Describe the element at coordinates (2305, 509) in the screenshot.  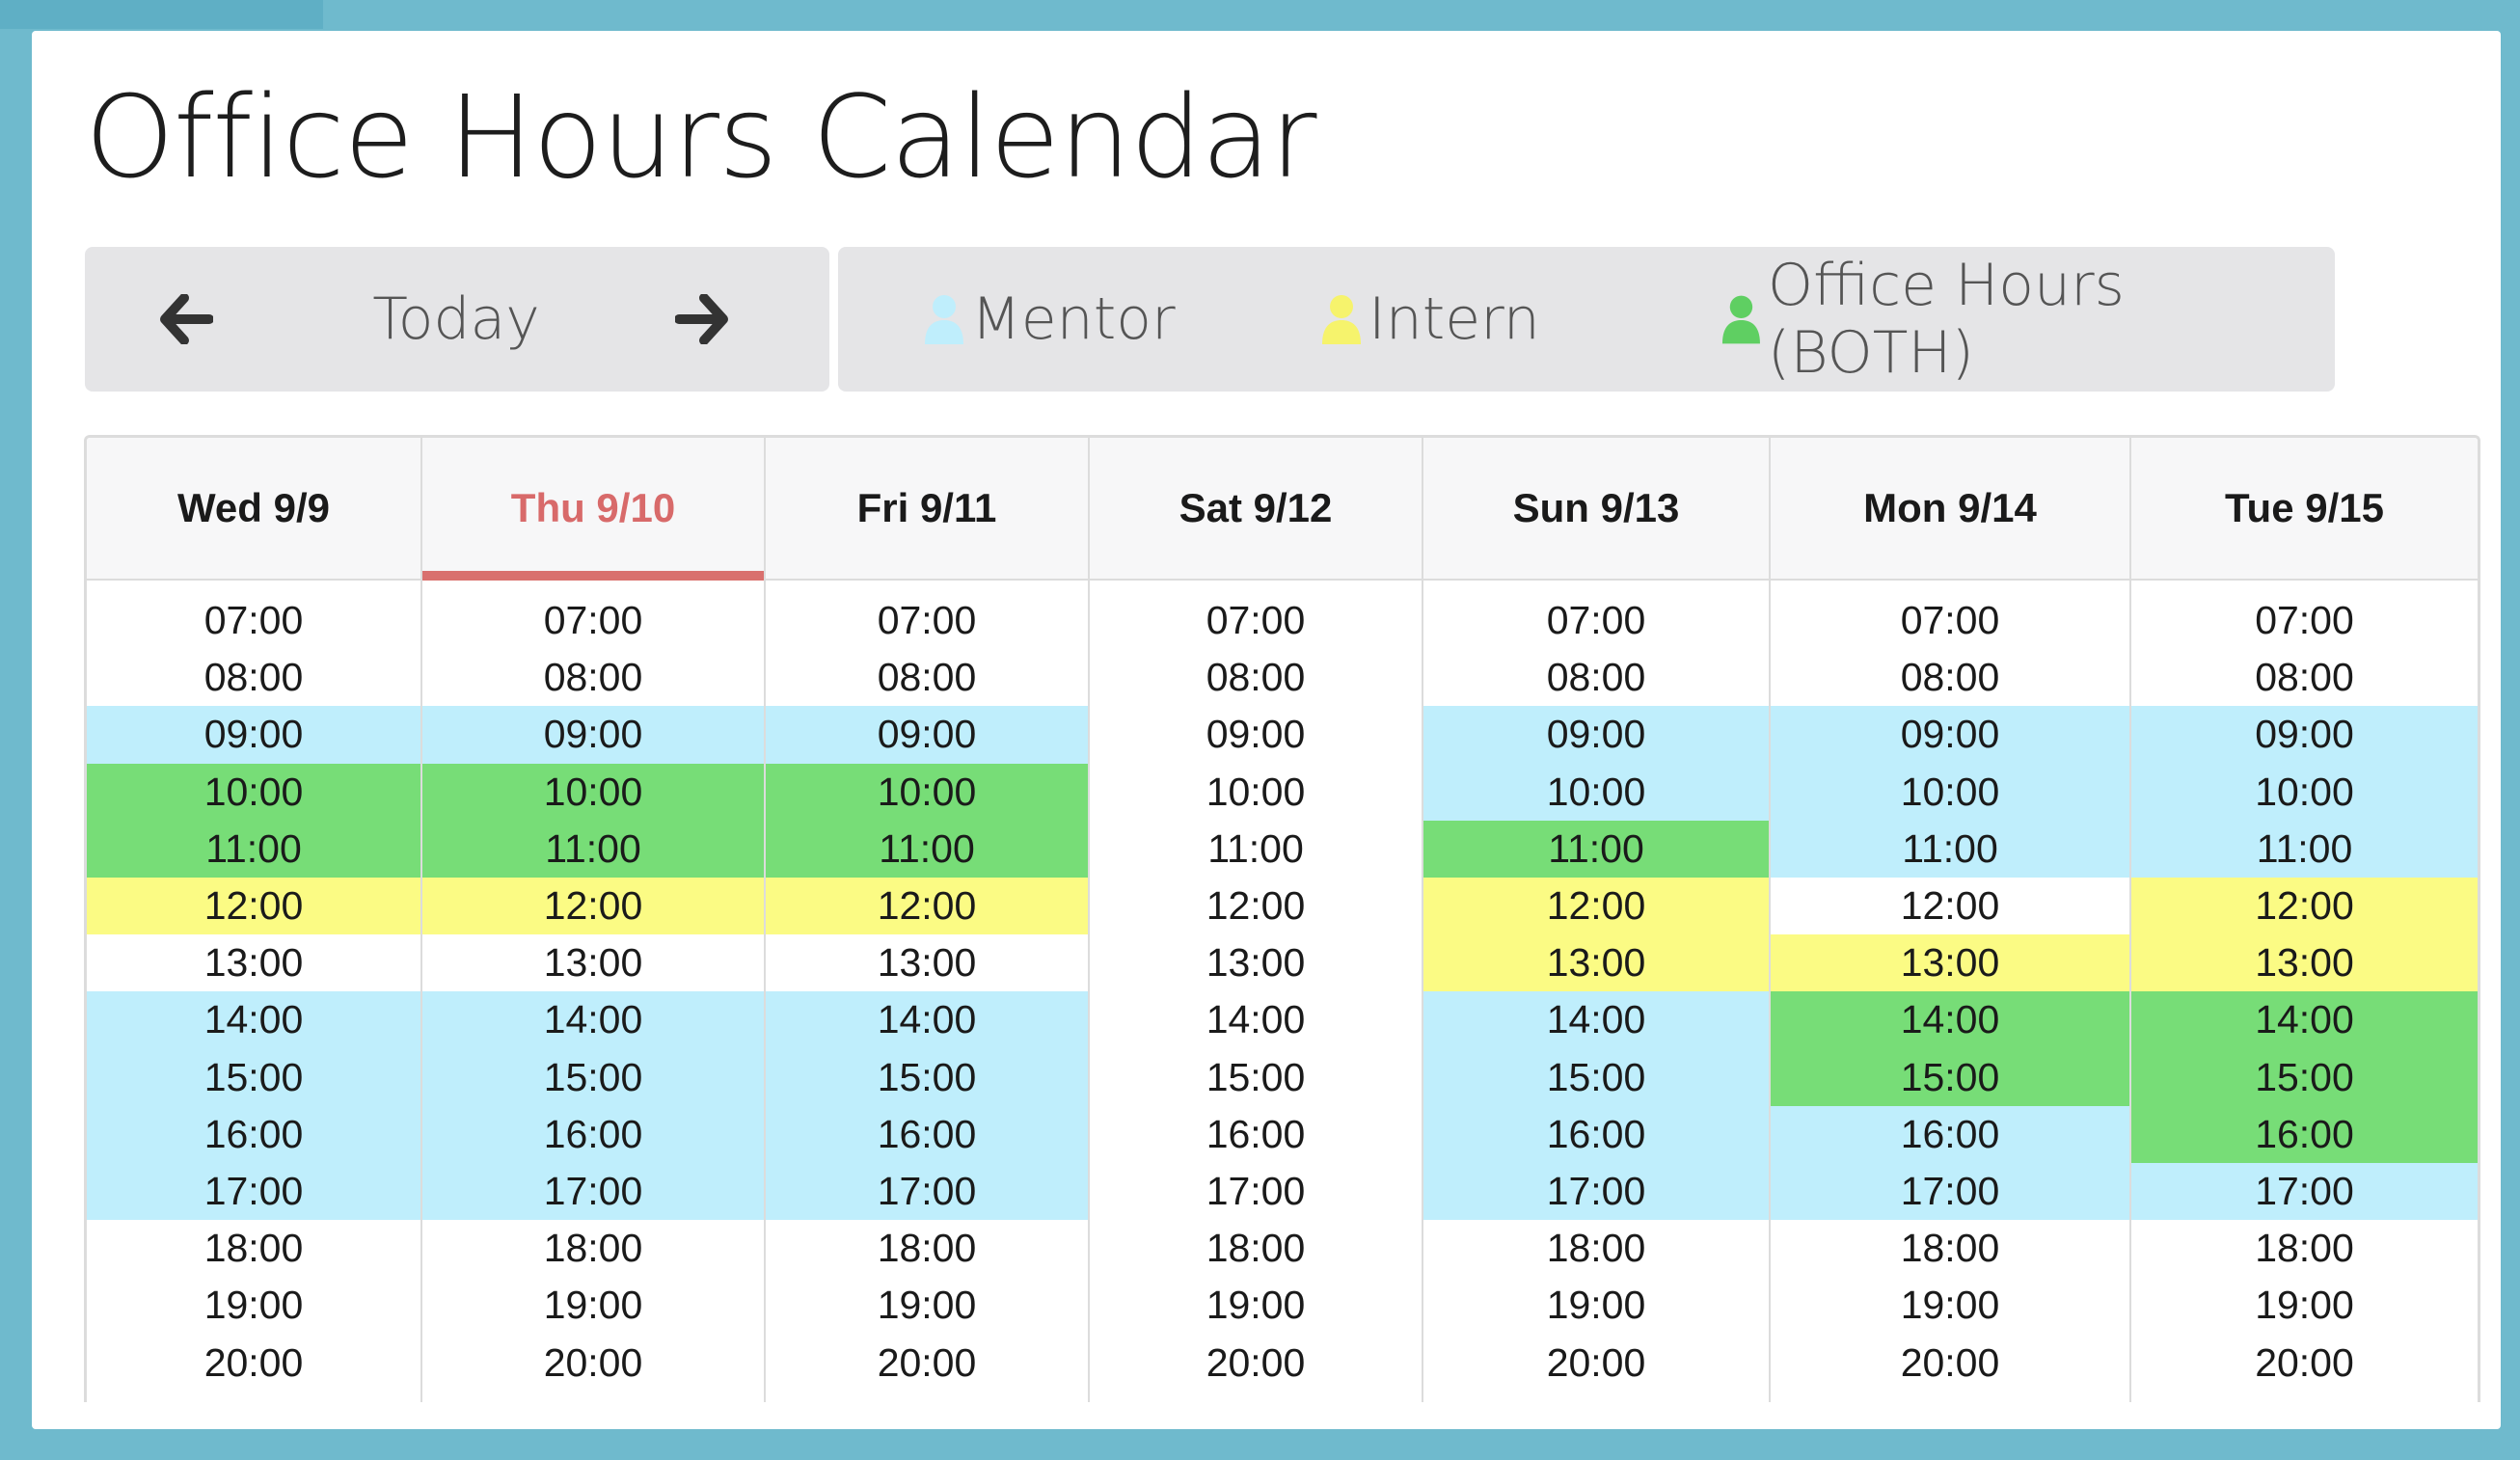
I see `day-header: Tue 9/15` at that location.